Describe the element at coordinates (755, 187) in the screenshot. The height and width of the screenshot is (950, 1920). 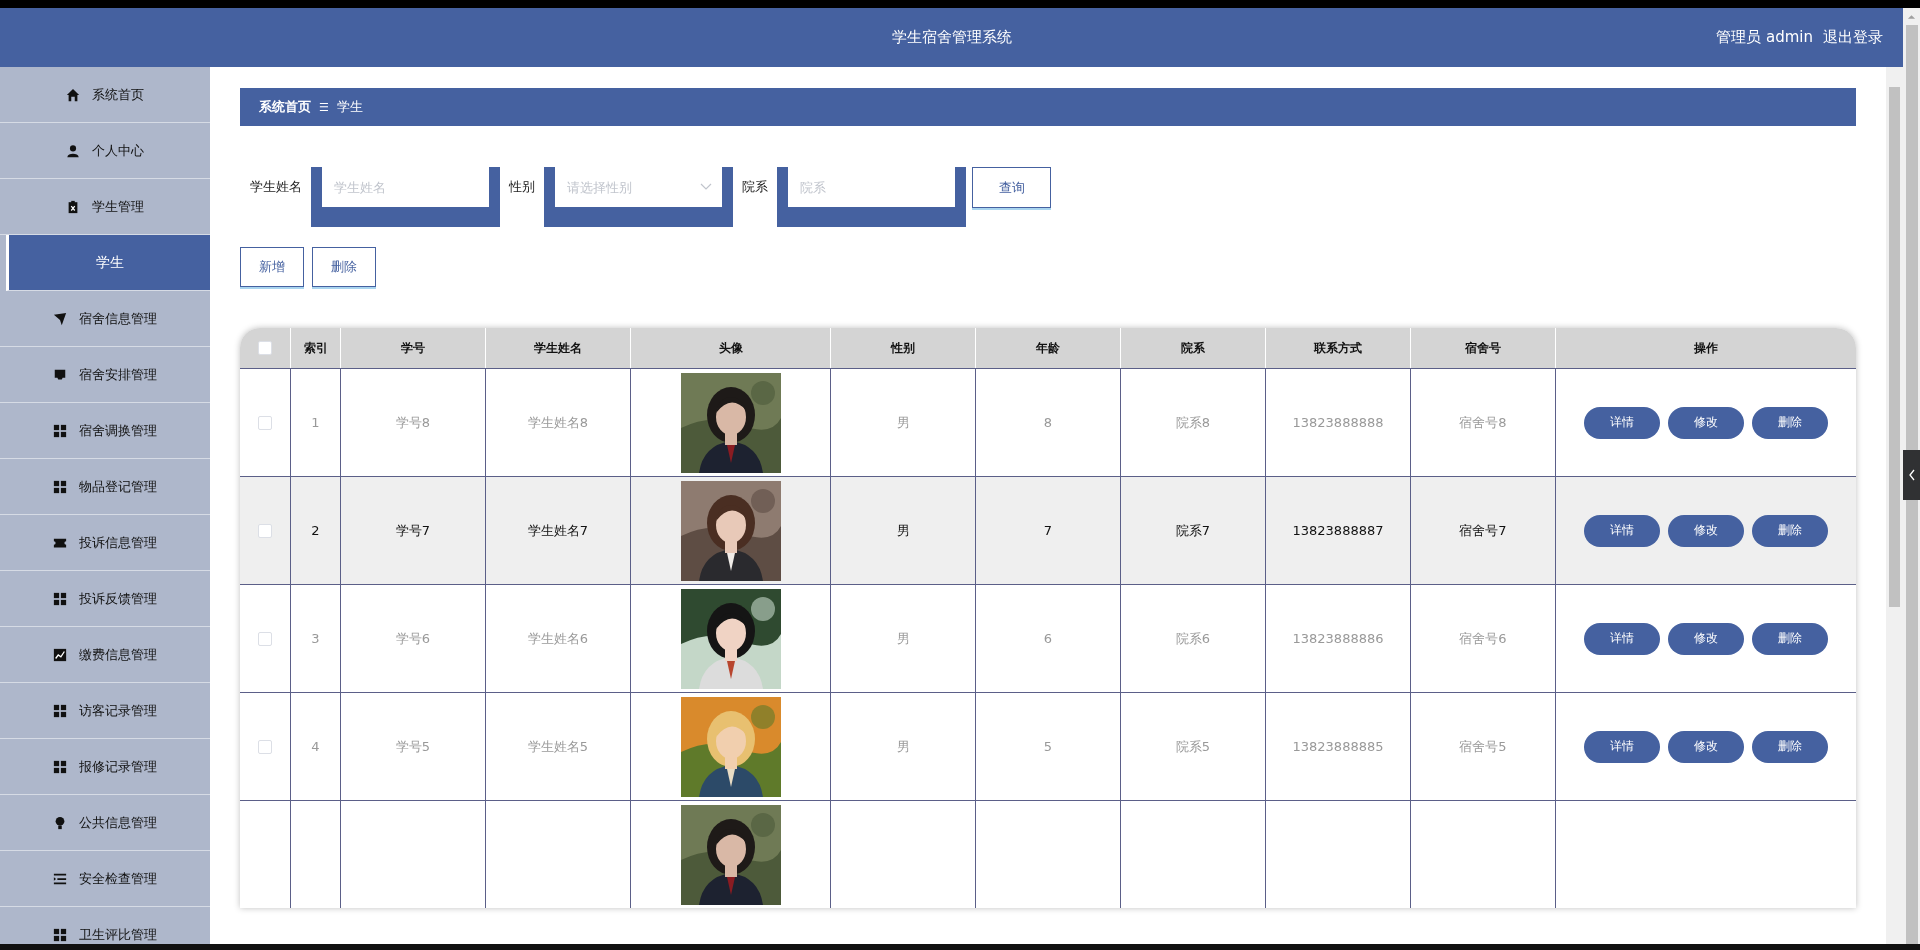
I see `field-label: 院系` at that location.